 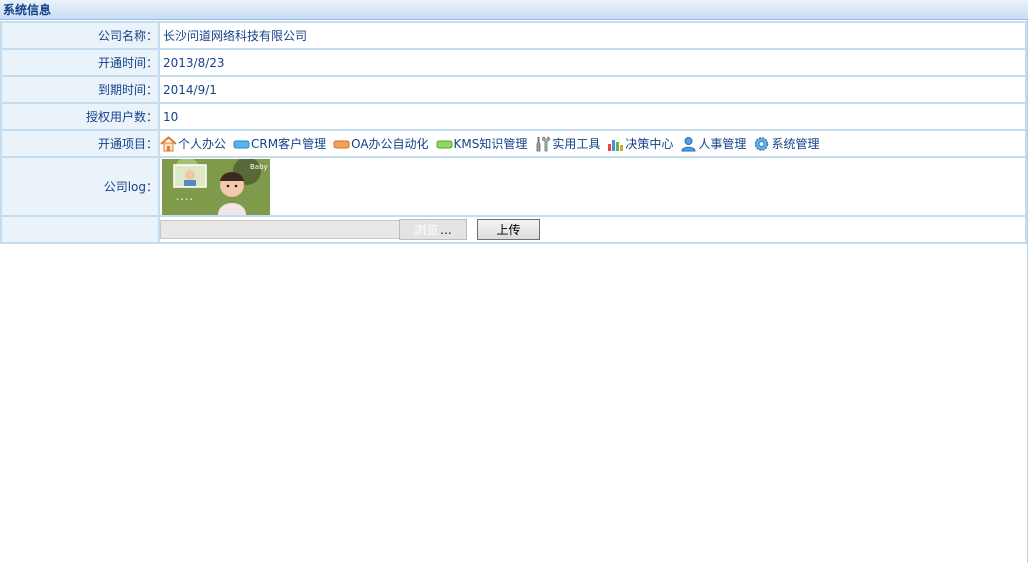 What do you see at coordinates (80, 143) in the screenshot?
I see `modules-label: 开通项目：` at bounding box center [80, 143].